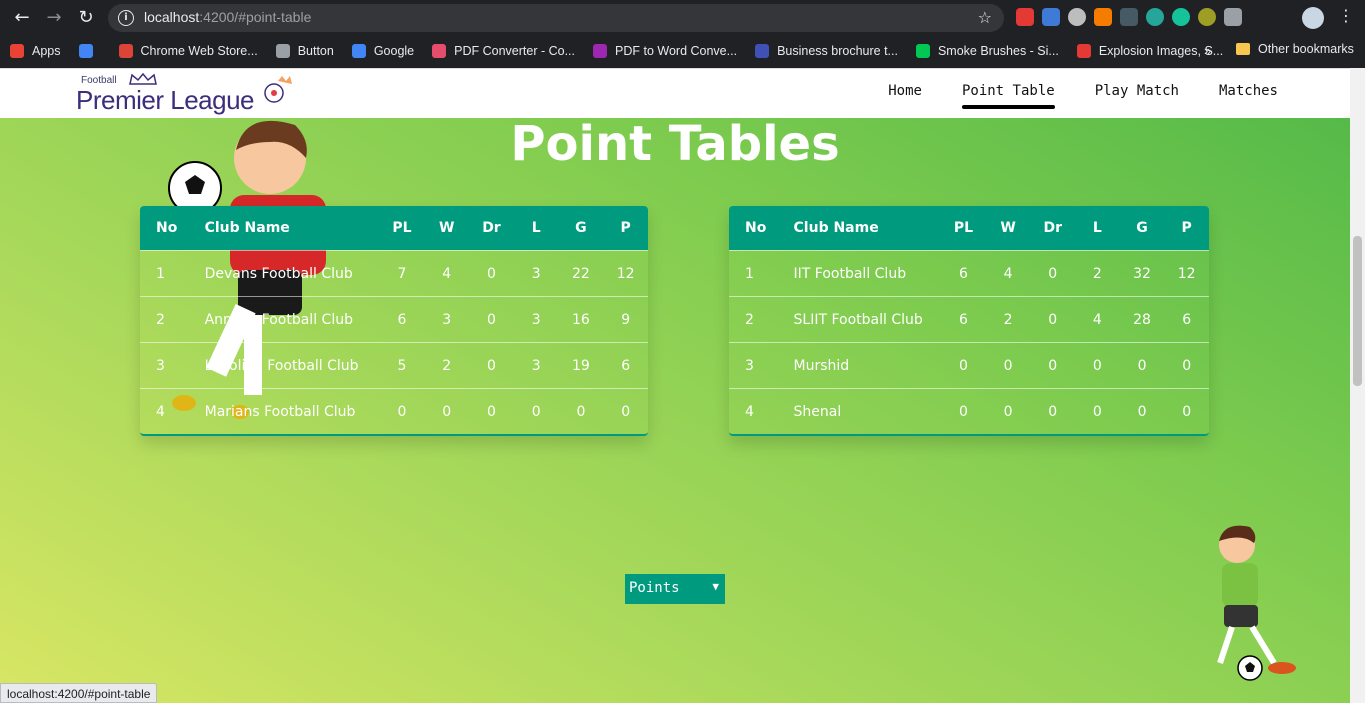 The height and width of the screenshot is (703, 1365). Describe the element at coordinates (969, 411) in the screenshot. I see `table-row: 4 Shenal 0 0 0 0 0 0` at that location.